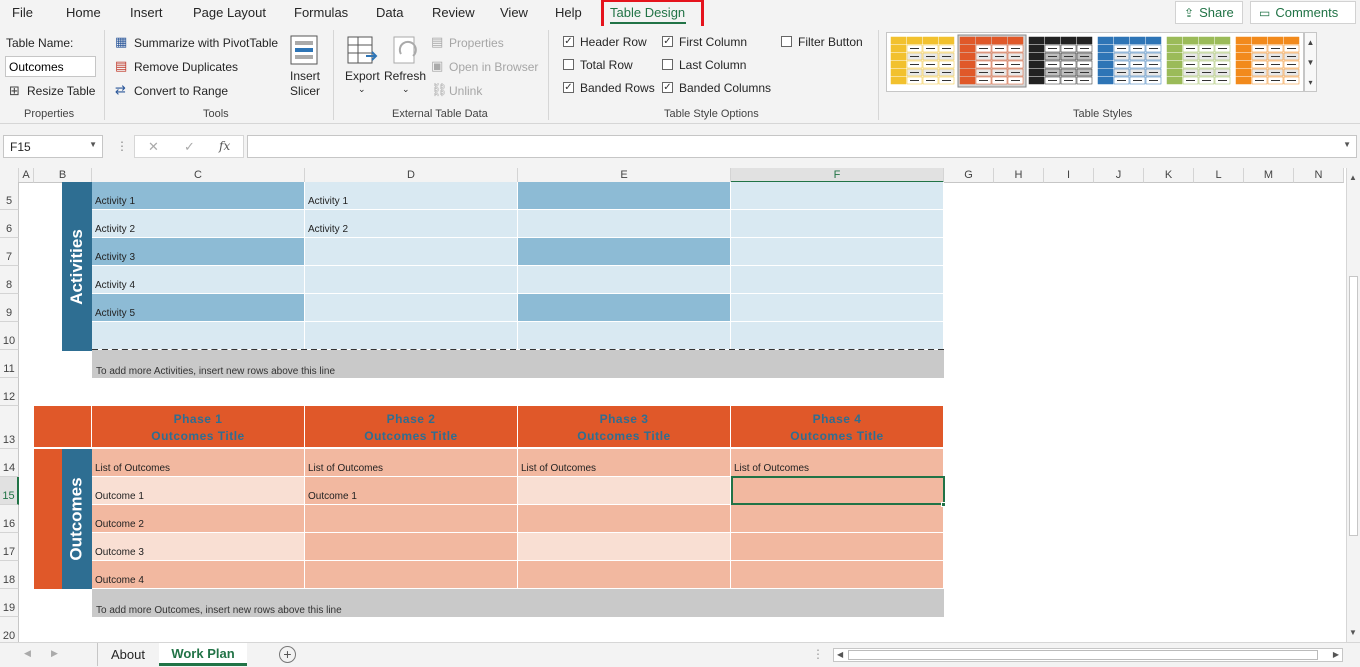 The height and width of the screenshot is (667, 1360). Describe the element at coordinates (198, 252) in the screenshot. I see `activity-cell-c7: Activity 3` at that location.